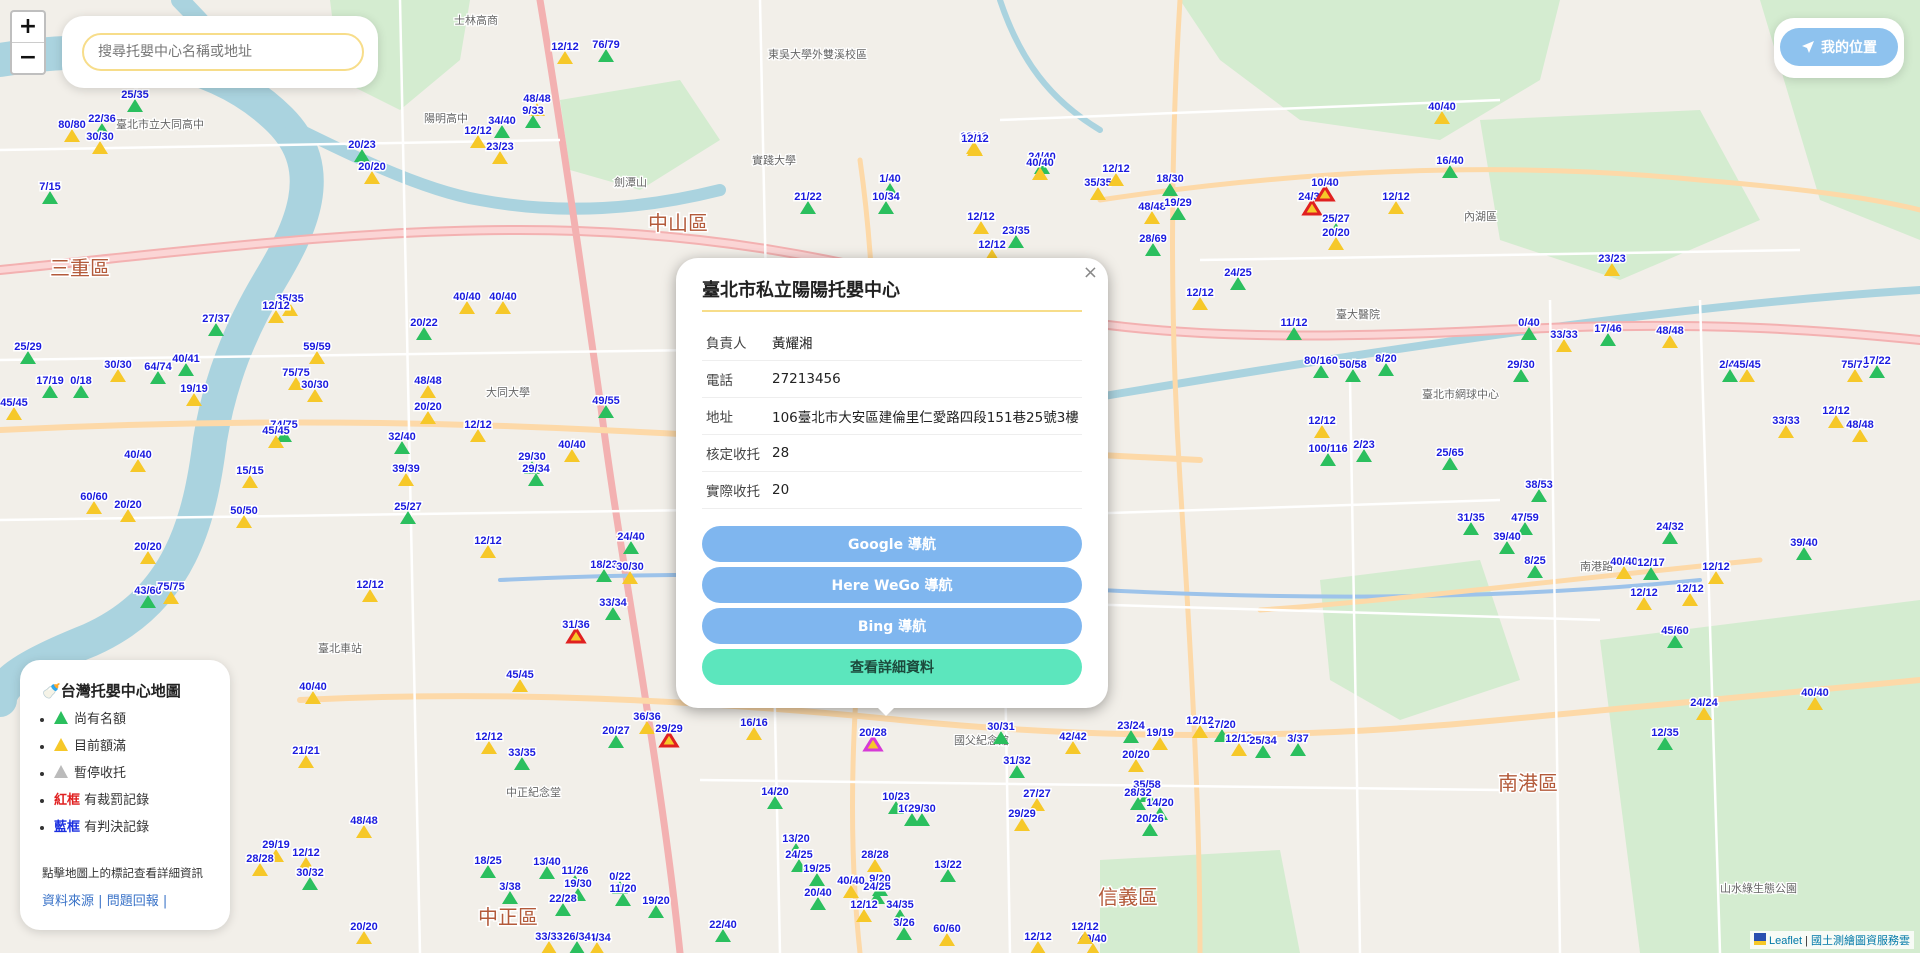 The height and width of the screenshot is (953, 1920). I want to click on marker-label: 21/22, so click(808, 197).